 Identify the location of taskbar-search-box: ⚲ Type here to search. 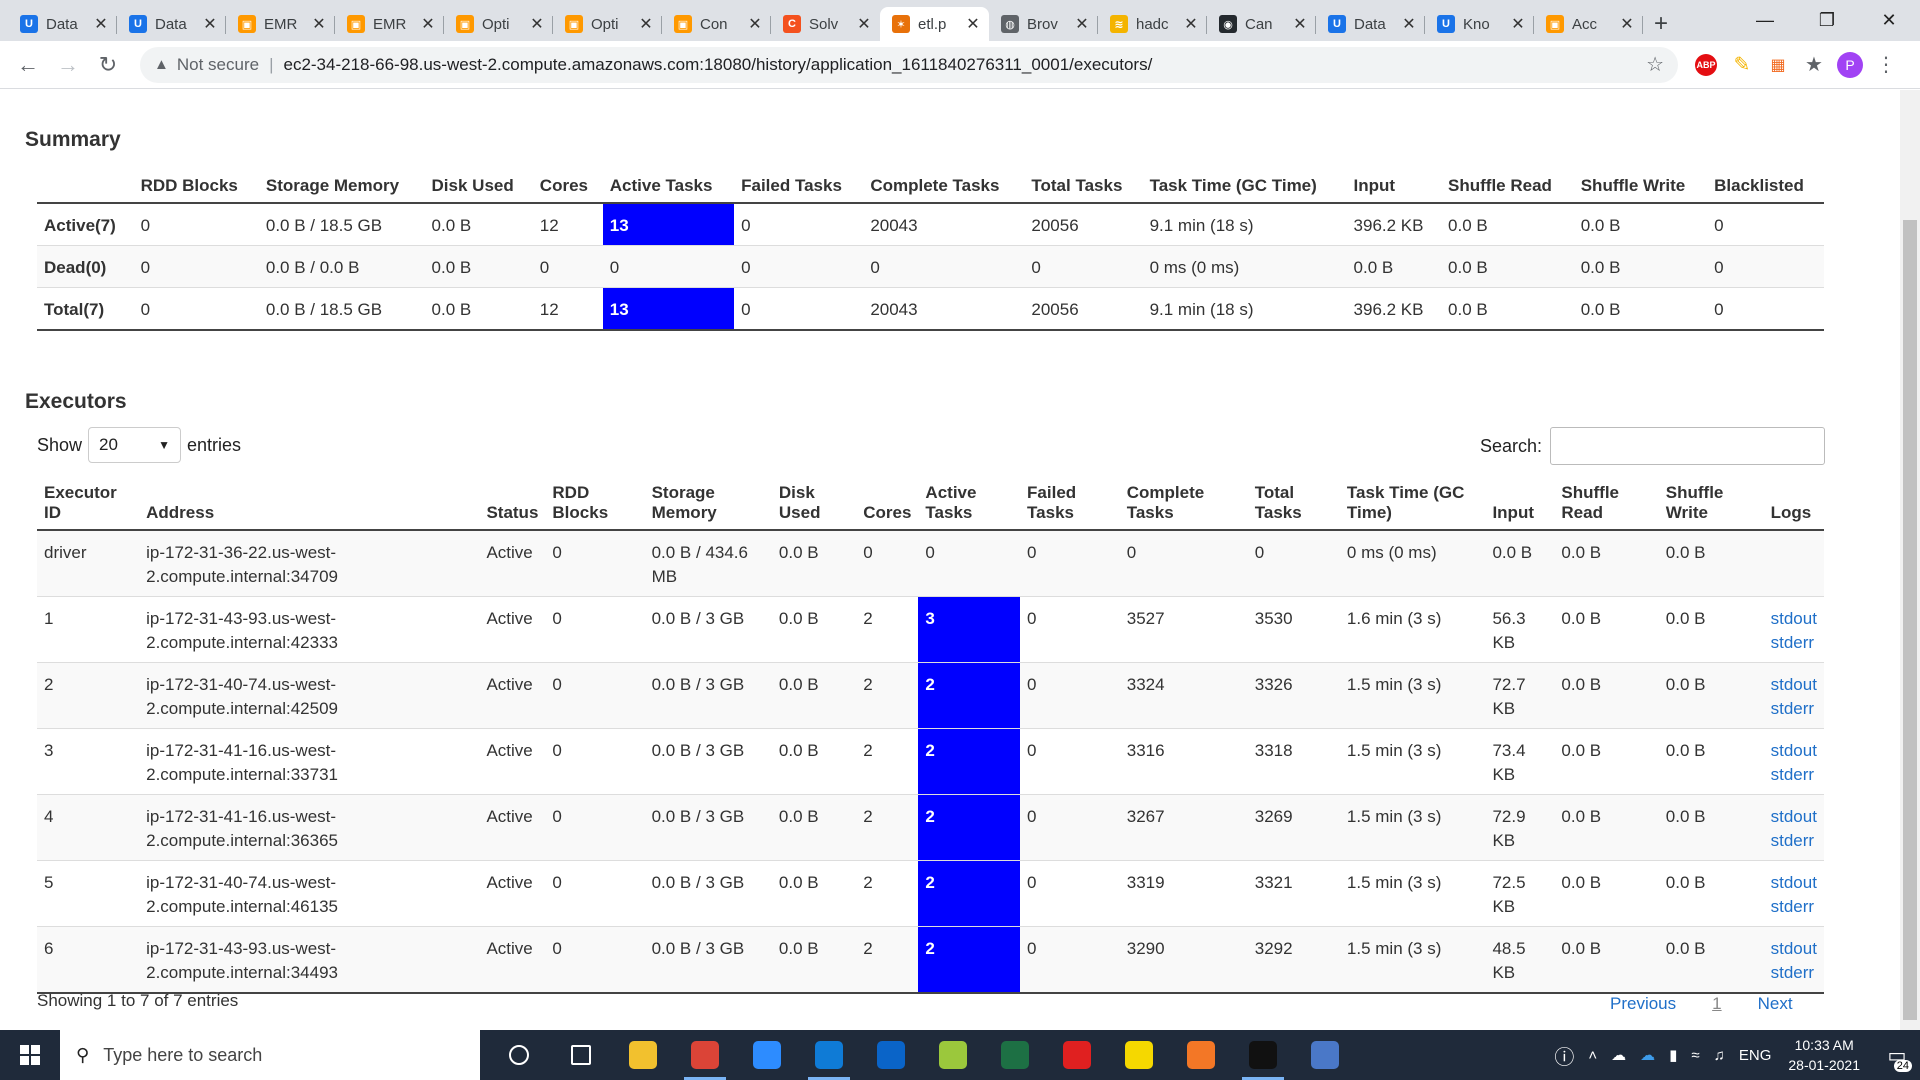
(270, 1055).